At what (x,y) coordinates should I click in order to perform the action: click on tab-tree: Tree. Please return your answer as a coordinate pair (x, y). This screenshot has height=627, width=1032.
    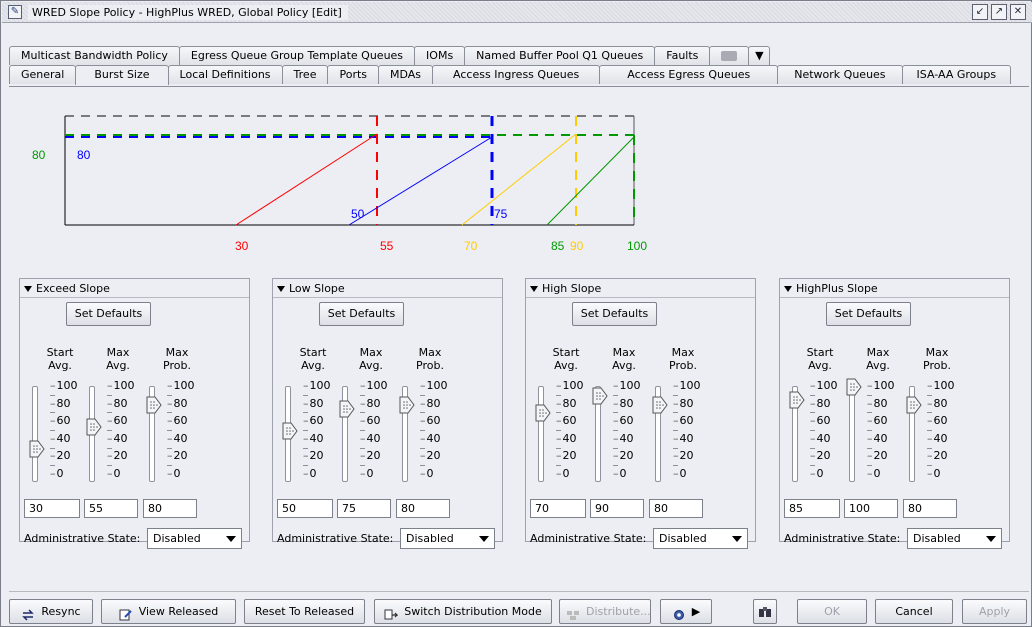
    Looking at the image, I should click on (305, 74).